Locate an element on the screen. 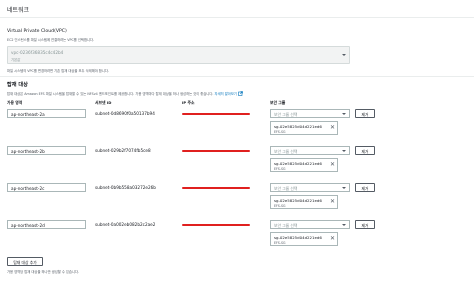 This screenshot has height=282, width=474. vpc-selected-name: 기본값 is located at coordinates (16, 60).